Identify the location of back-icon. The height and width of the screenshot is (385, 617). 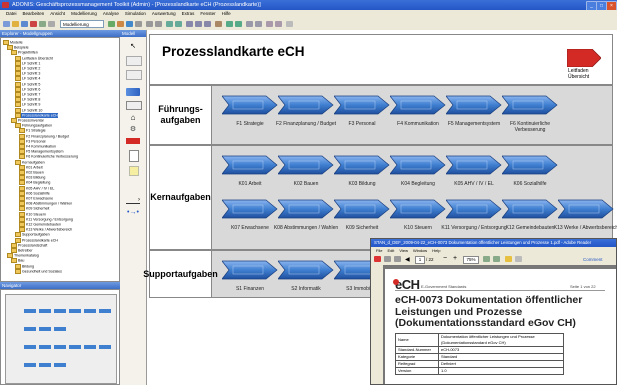
(249, 24).